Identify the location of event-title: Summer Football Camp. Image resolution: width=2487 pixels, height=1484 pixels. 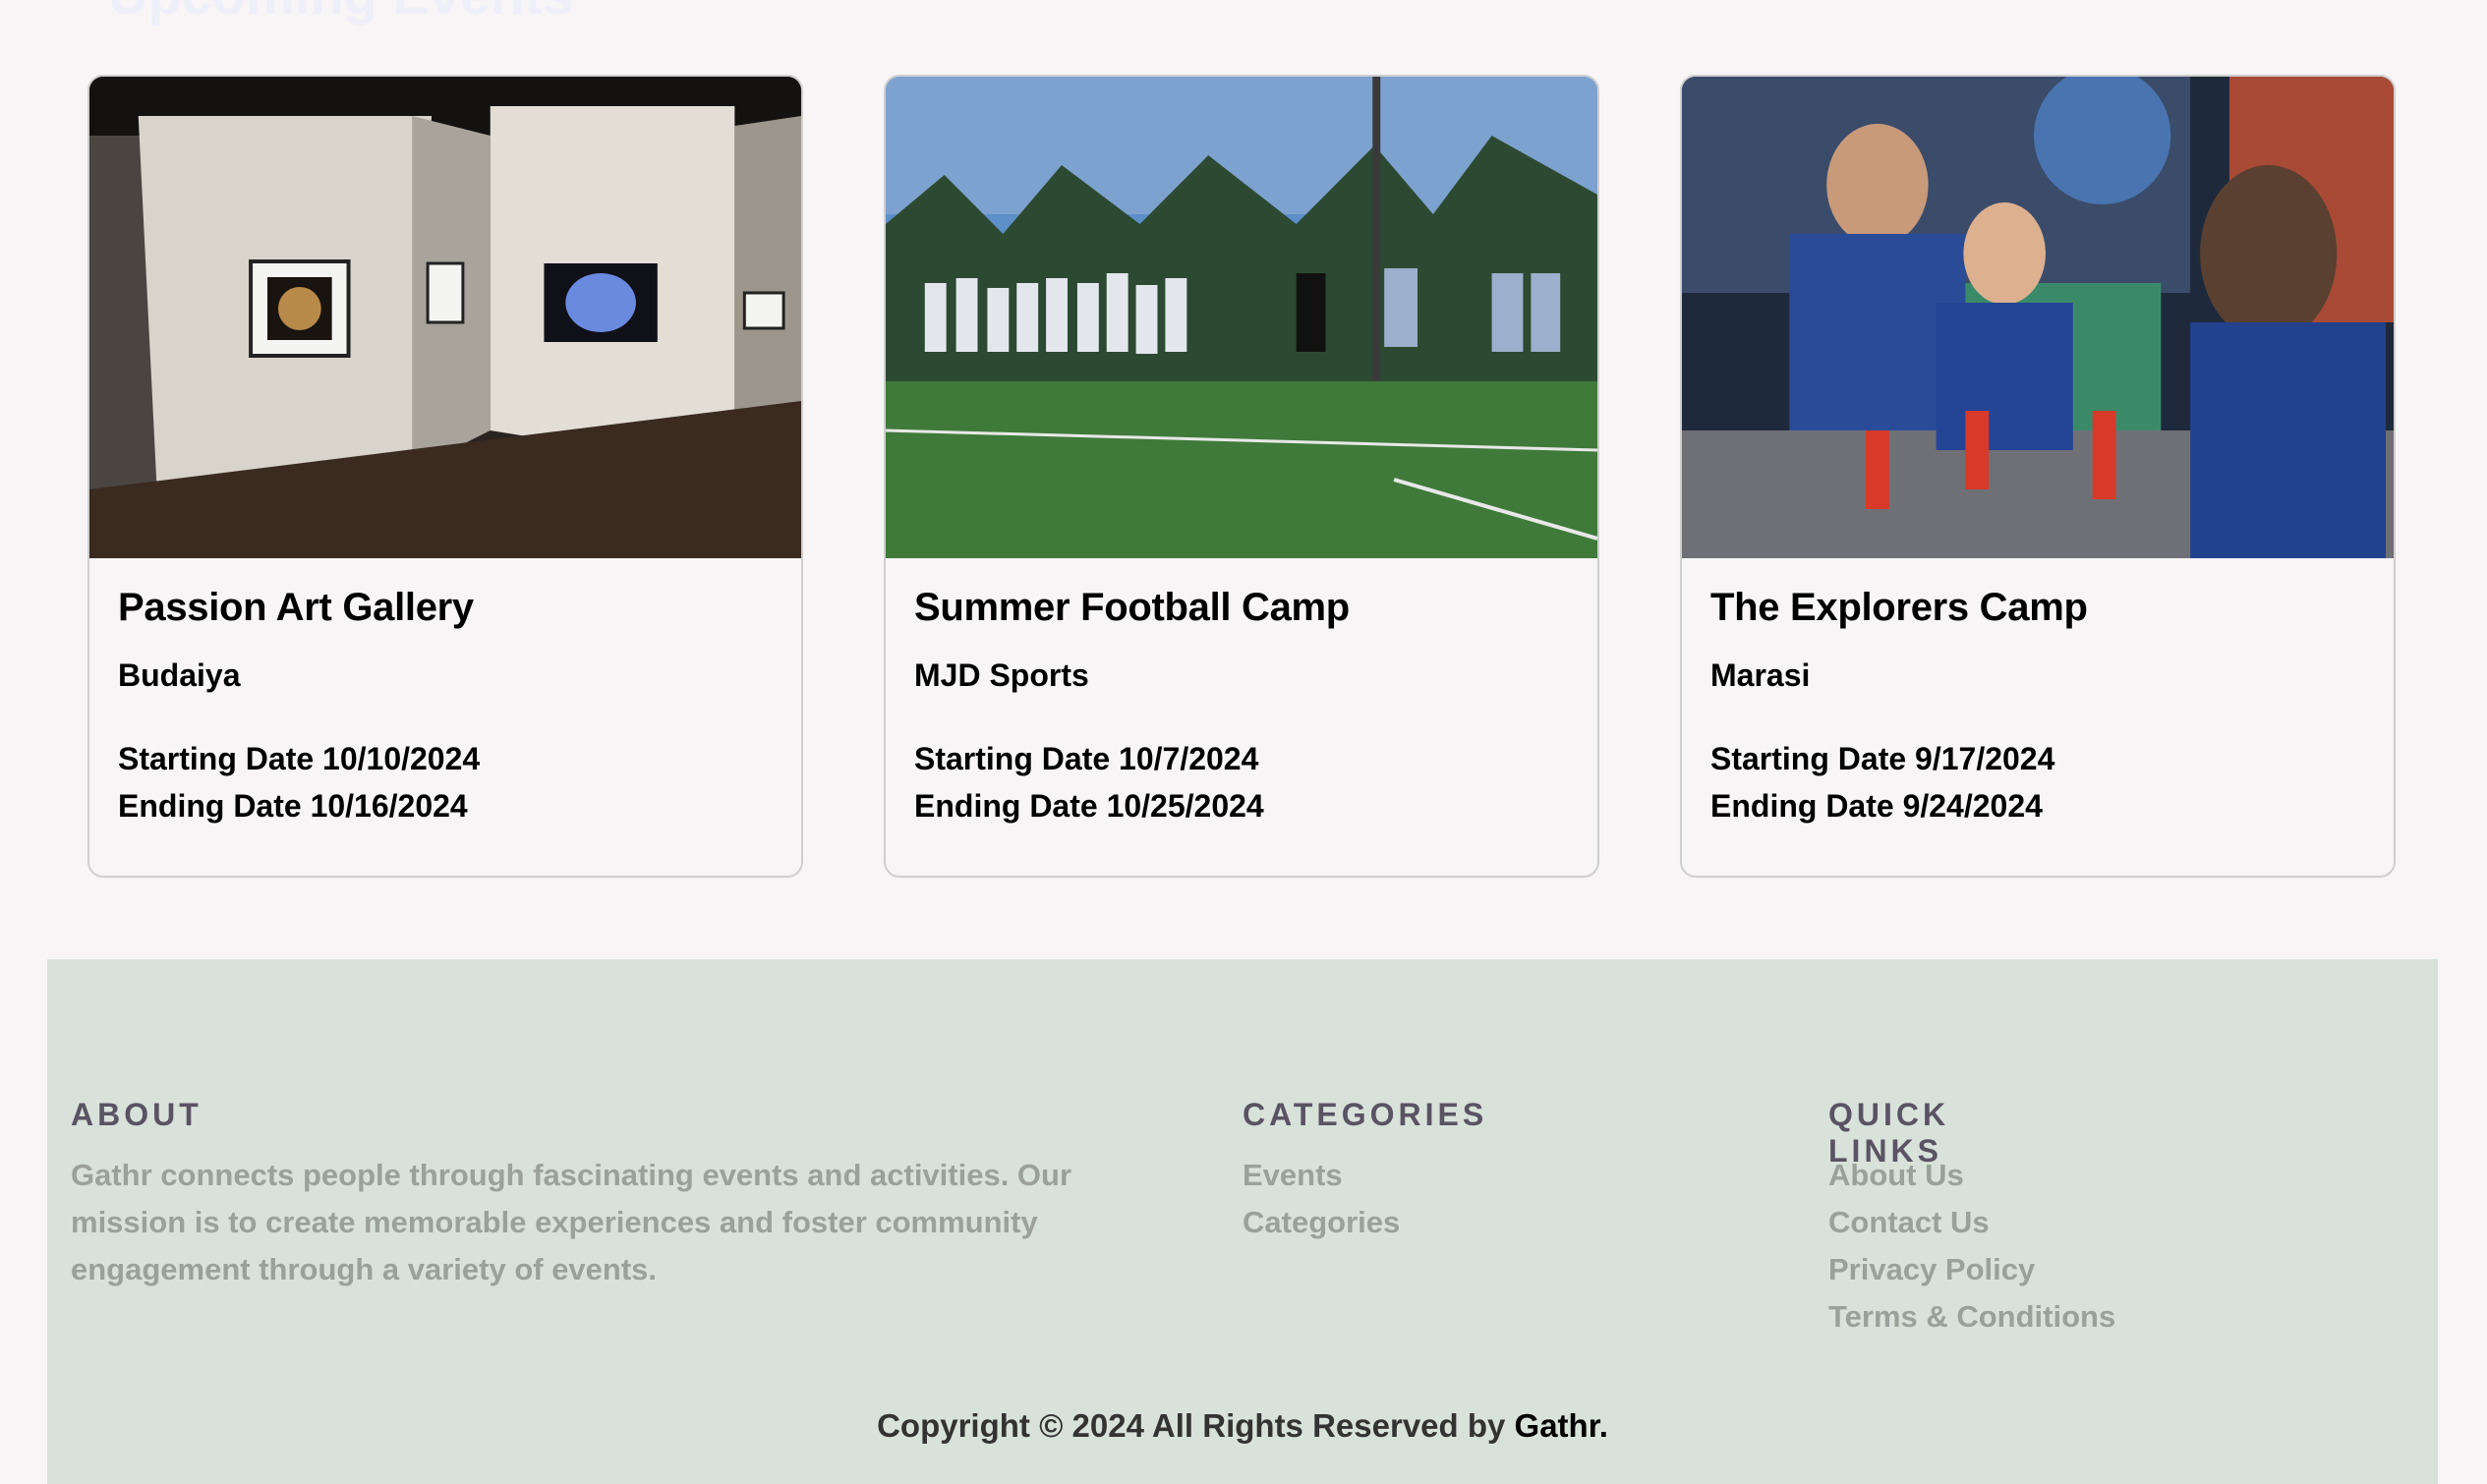
(1241, 608).